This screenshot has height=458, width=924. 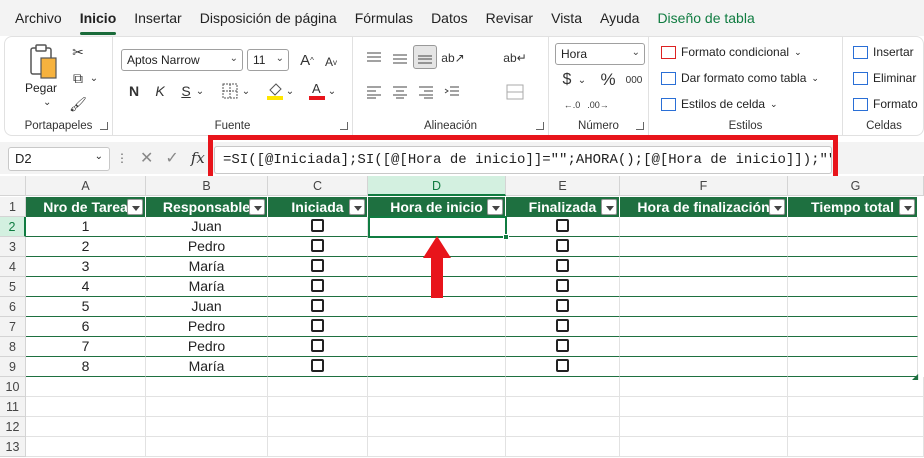 I want to click on clipboard-launcher-icon, so click(x=104, y=126).